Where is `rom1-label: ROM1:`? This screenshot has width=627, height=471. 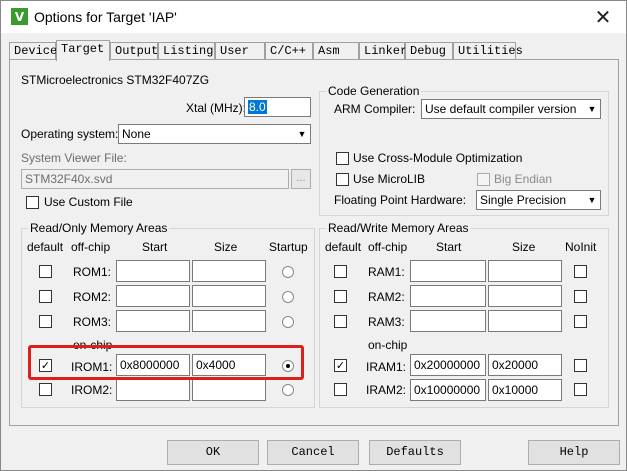
rom1-label: ROM1: is located at coordinates (92, 272).